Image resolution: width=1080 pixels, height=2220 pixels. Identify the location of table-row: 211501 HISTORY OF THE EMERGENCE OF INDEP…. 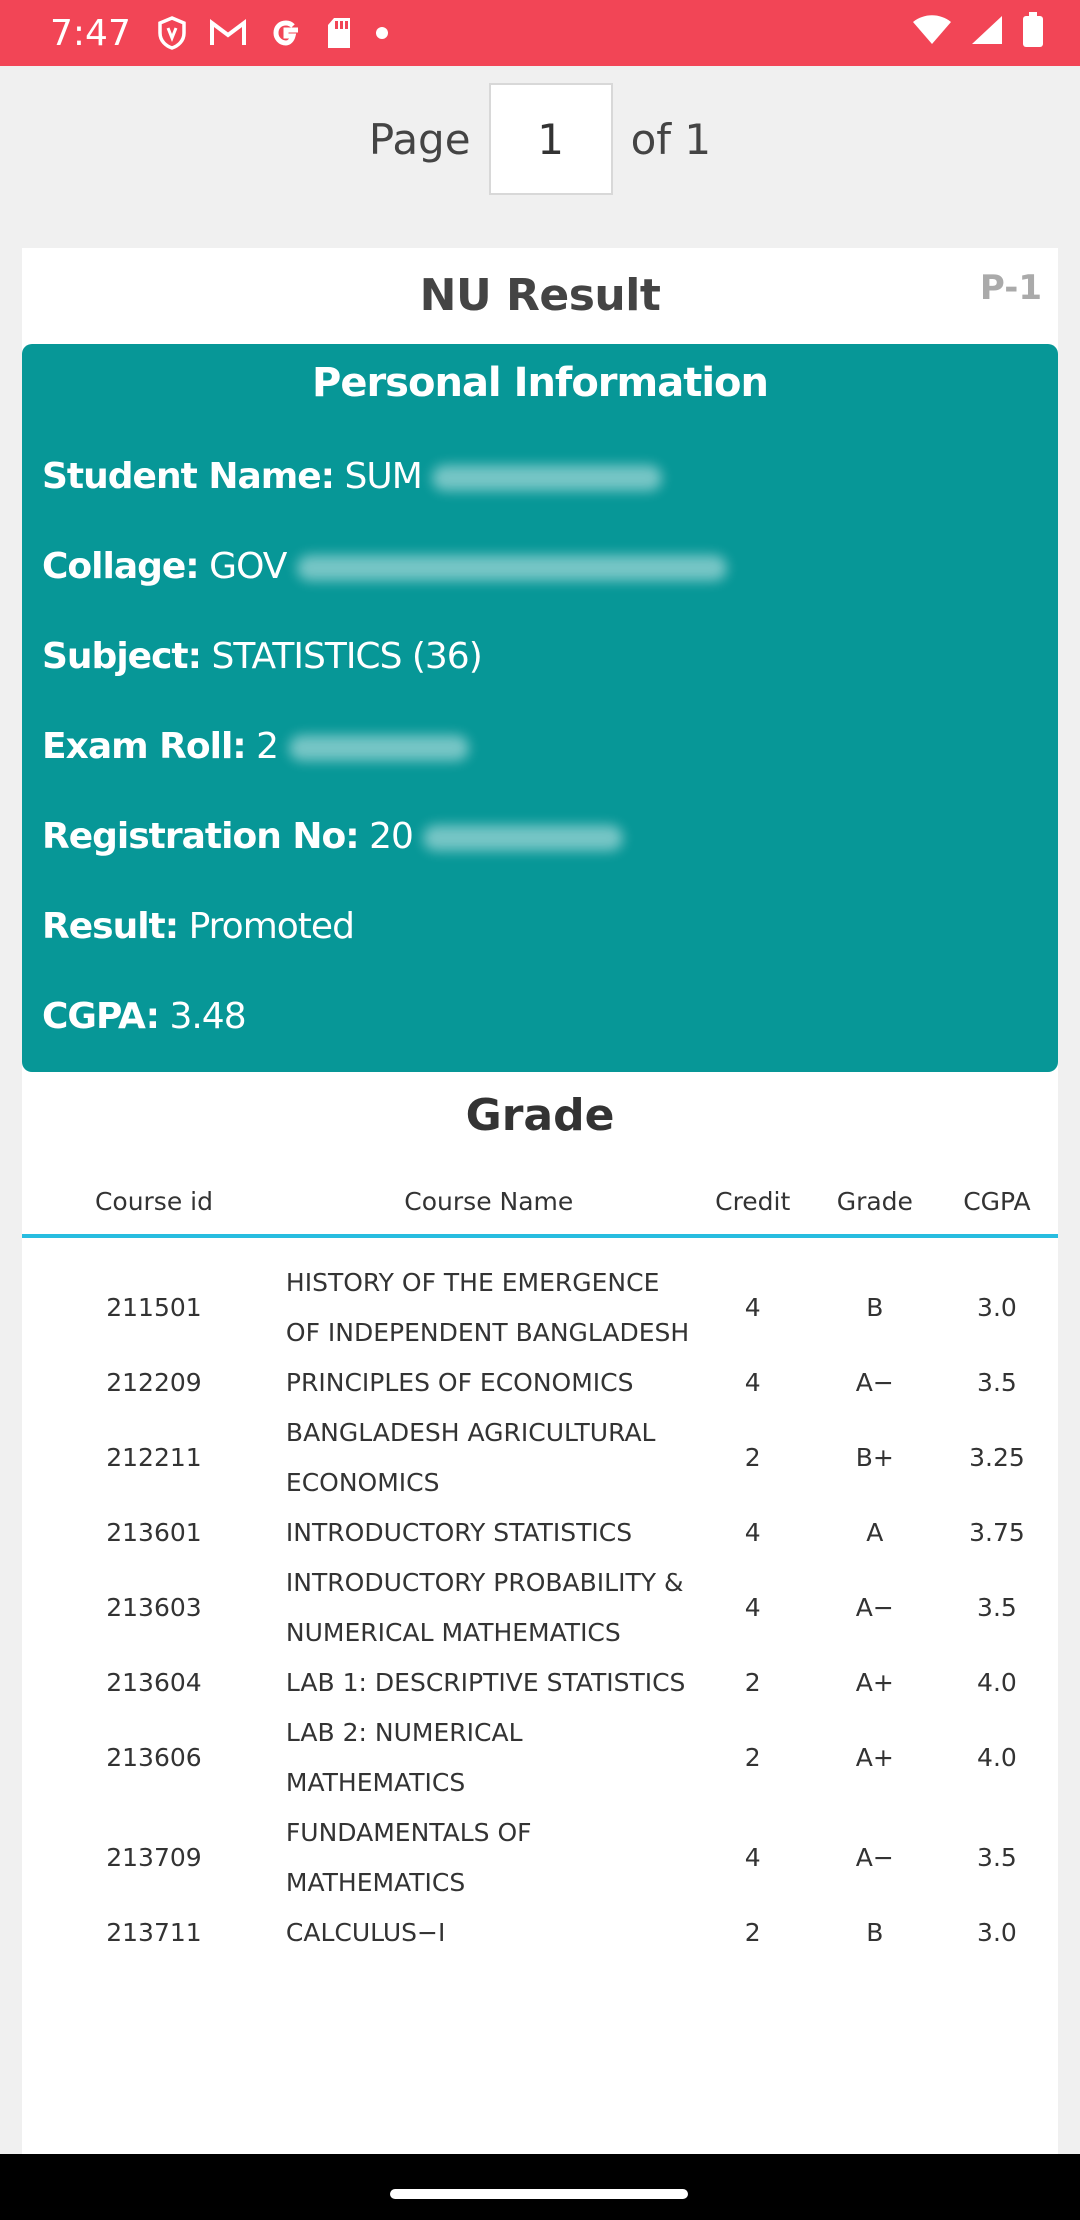
(540, 1308).